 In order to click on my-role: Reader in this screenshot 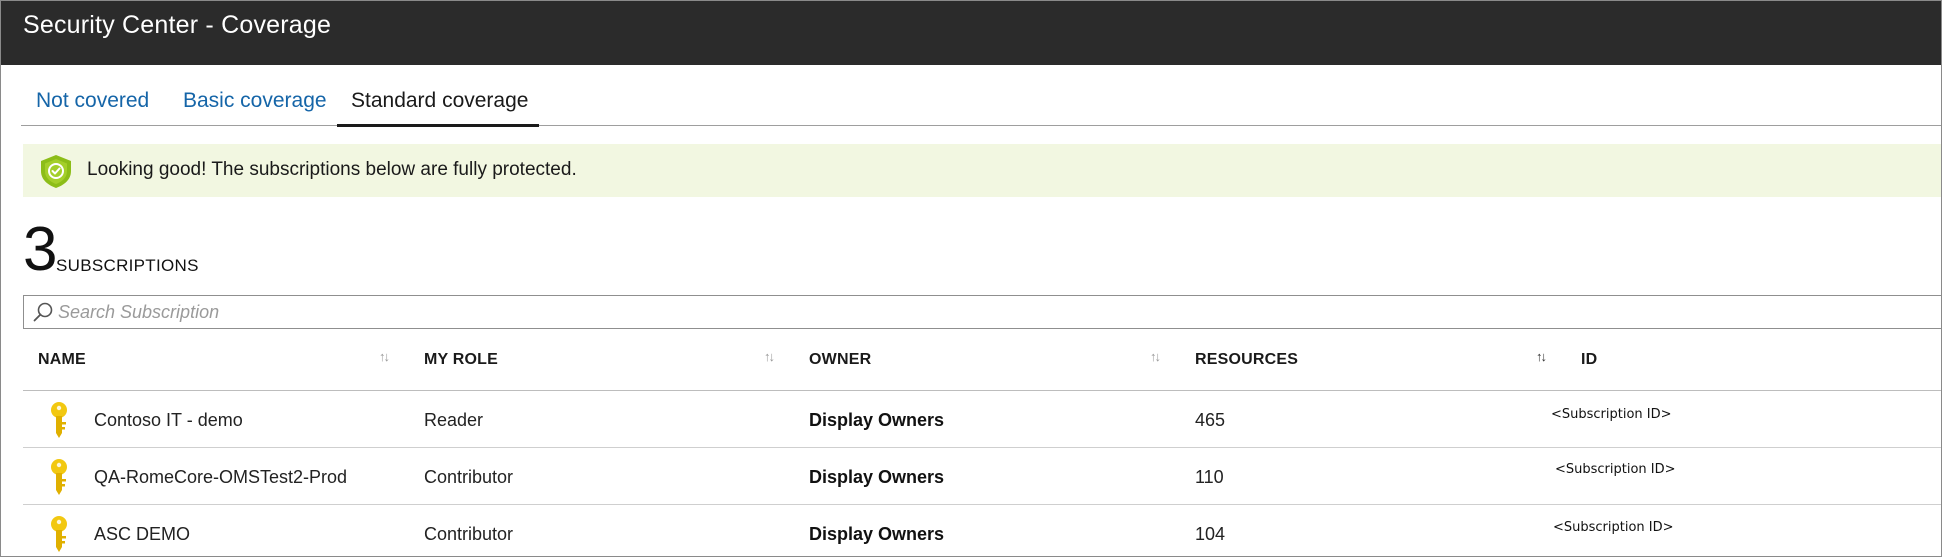, I will do `click(454, 420)`.